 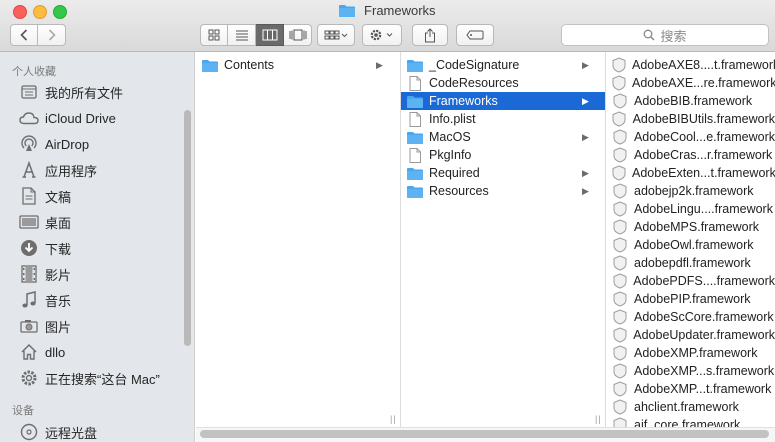 What do you see at coordinates (270, 35) in the screenshot?
I see `column-view-button` at bounding box center [270, 35].